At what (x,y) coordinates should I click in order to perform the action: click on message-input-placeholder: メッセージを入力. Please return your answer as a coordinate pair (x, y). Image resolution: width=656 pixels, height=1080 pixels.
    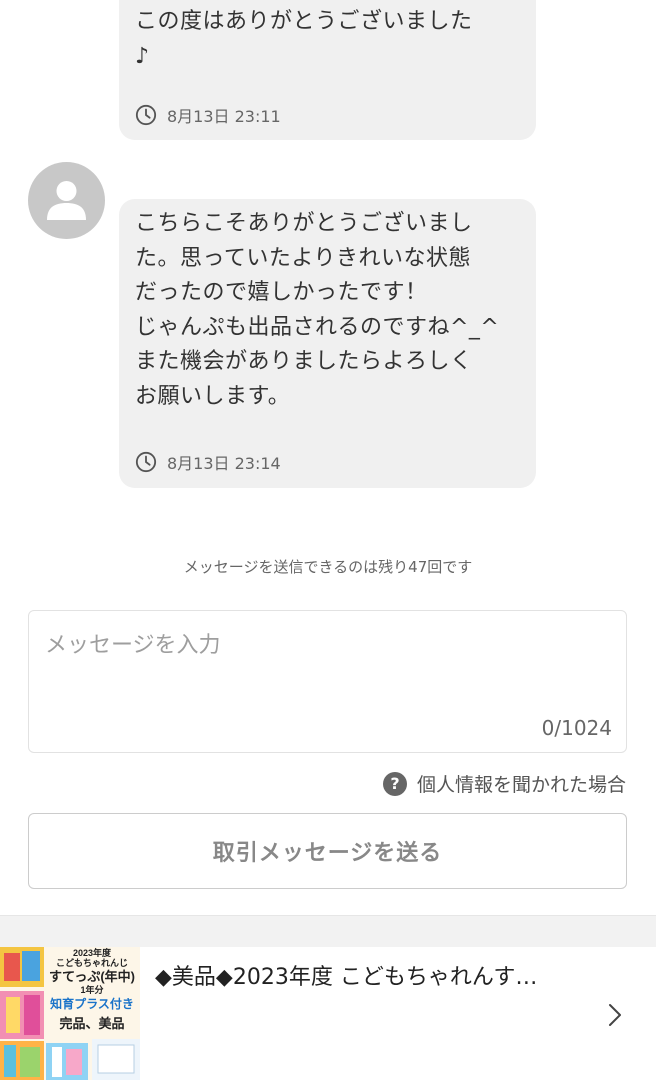
    Looking at the image, I should click on (133, 645).